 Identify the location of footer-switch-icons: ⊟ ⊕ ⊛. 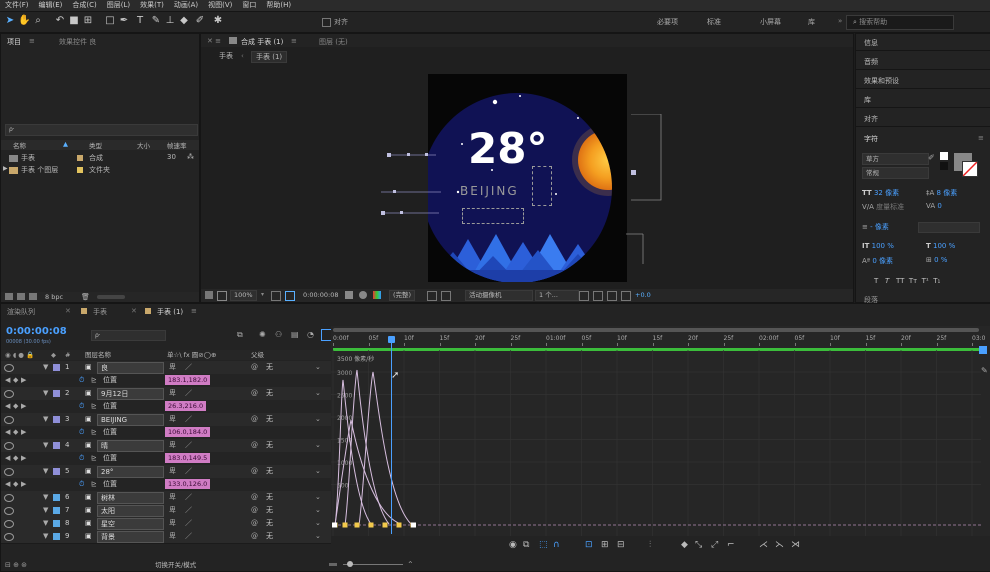
(16, 565).